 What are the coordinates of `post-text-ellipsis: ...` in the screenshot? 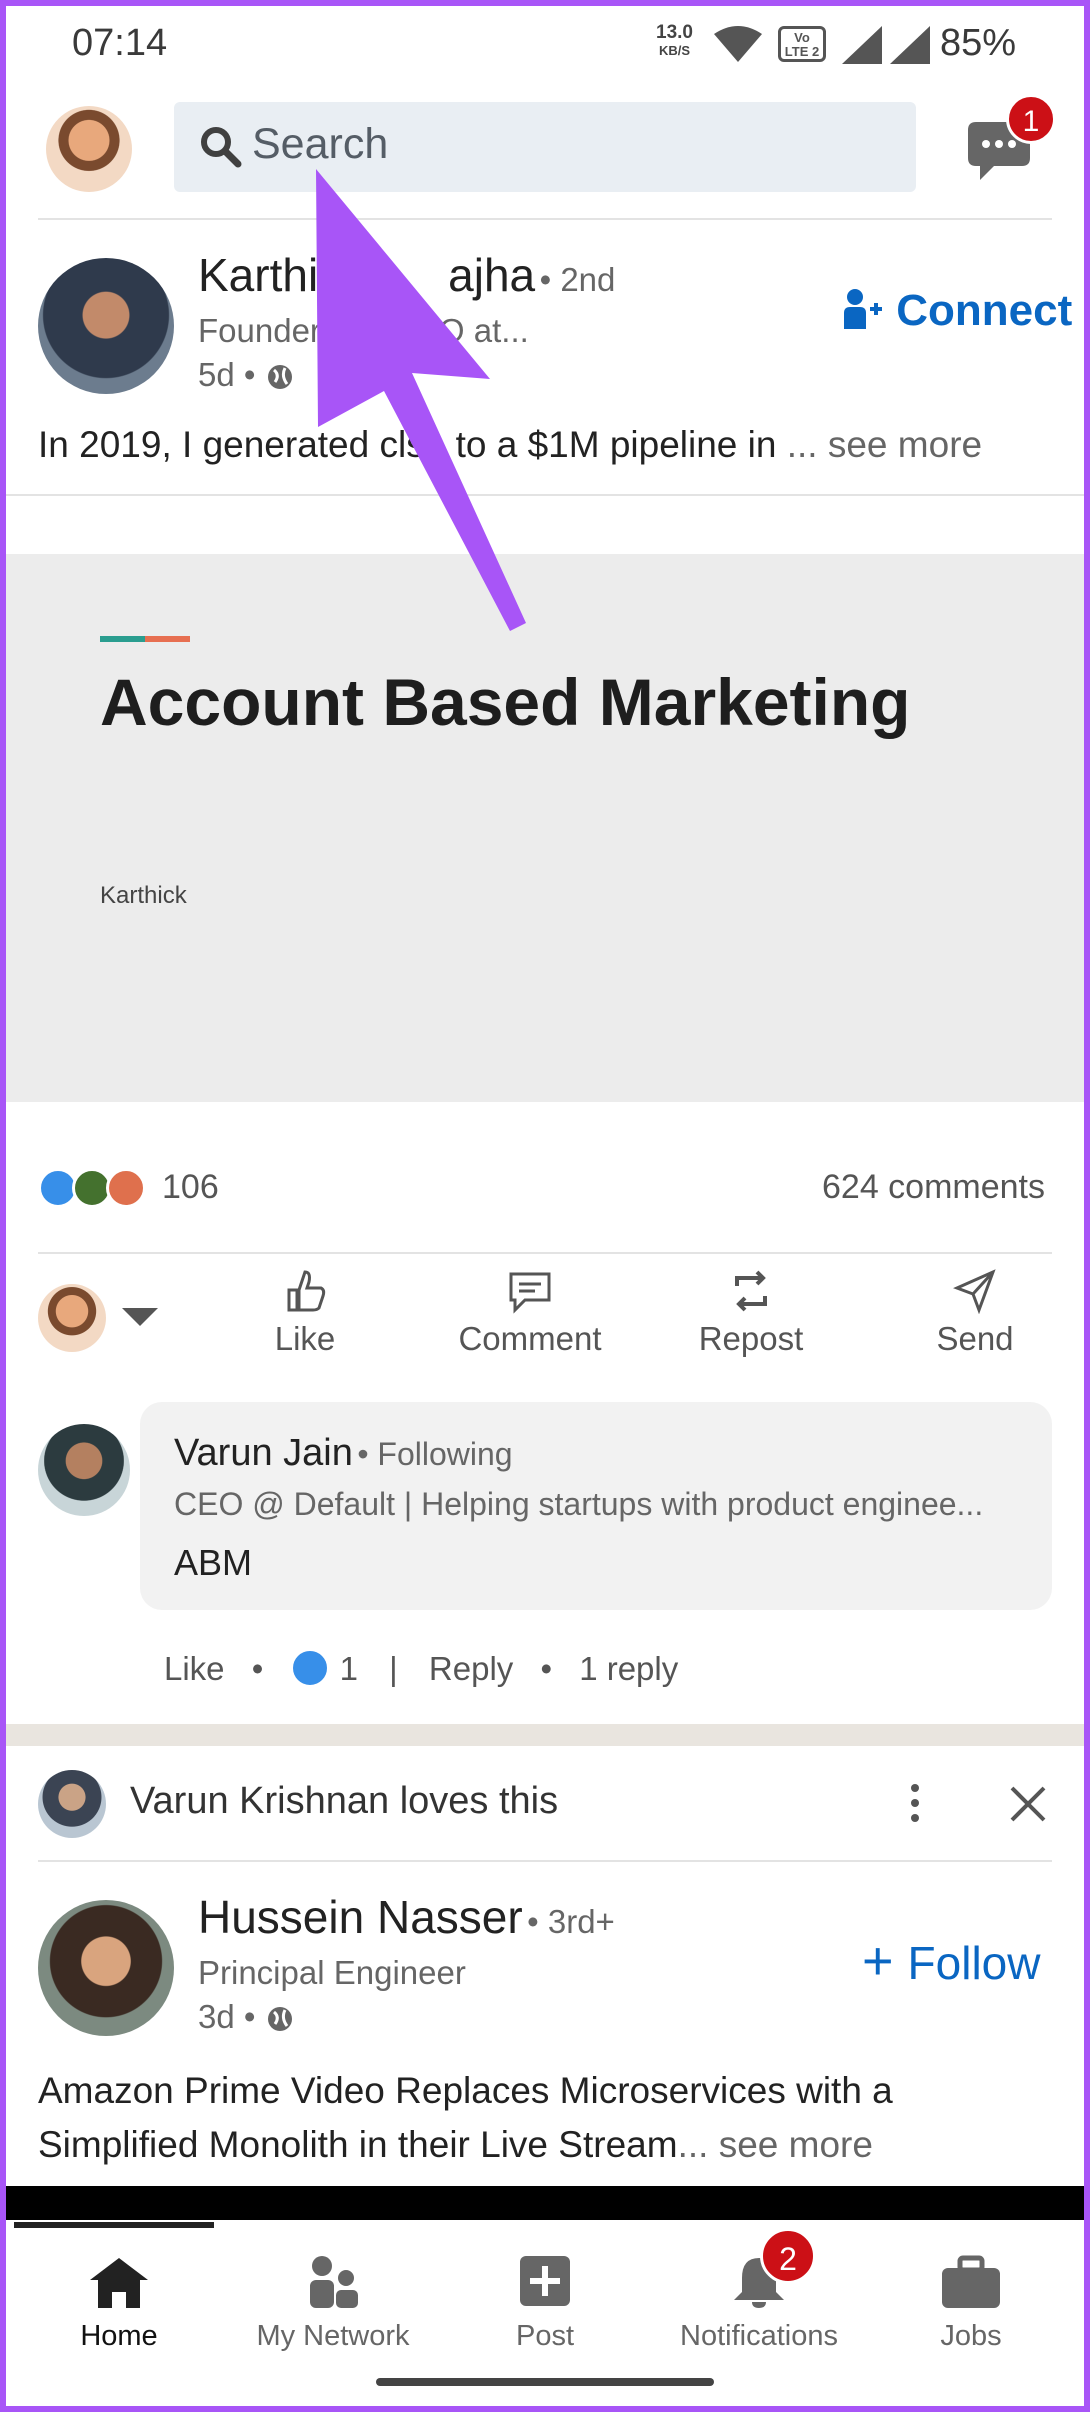 It's located at (802, 444).